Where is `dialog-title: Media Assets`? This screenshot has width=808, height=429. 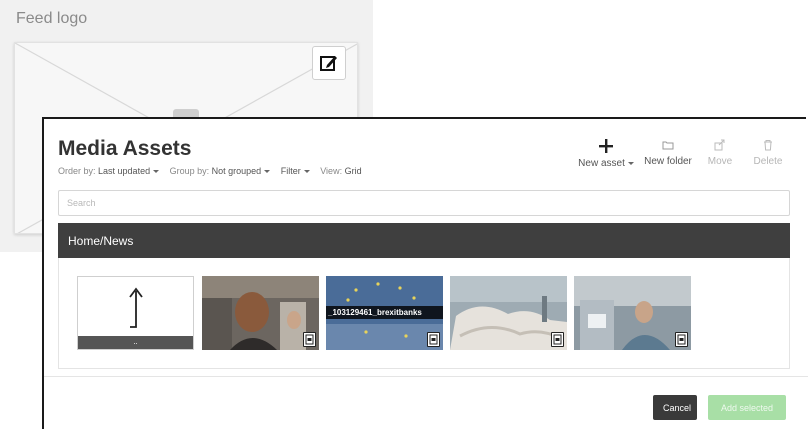
dialog-title: Media Assets is located at coordinates (125, 148).